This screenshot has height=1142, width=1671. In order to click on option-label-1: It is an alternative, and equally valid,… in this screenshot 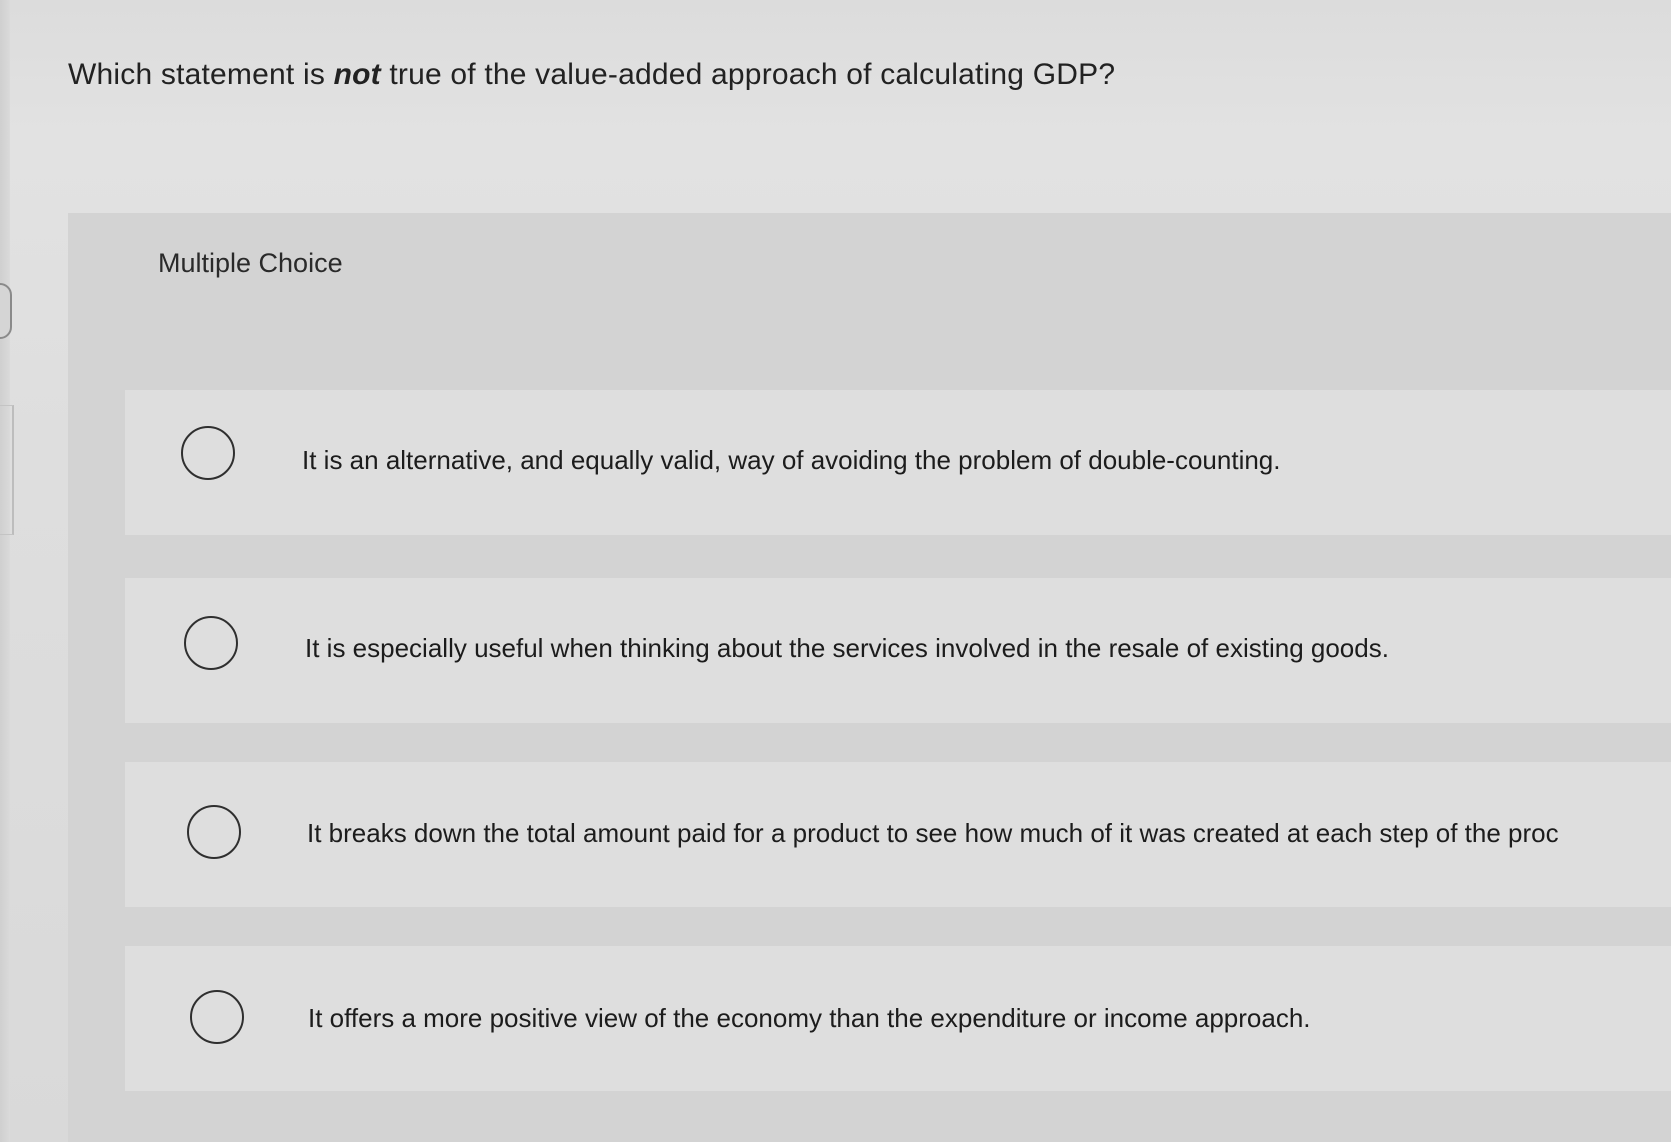, I will do `click(791, 460)`.